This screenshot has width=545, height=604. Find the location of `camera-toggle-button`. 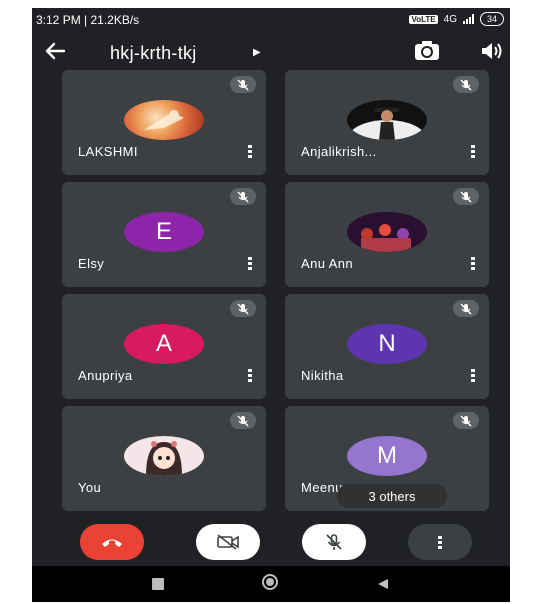

camera-toggle-button is located at coordinates (228, 542).